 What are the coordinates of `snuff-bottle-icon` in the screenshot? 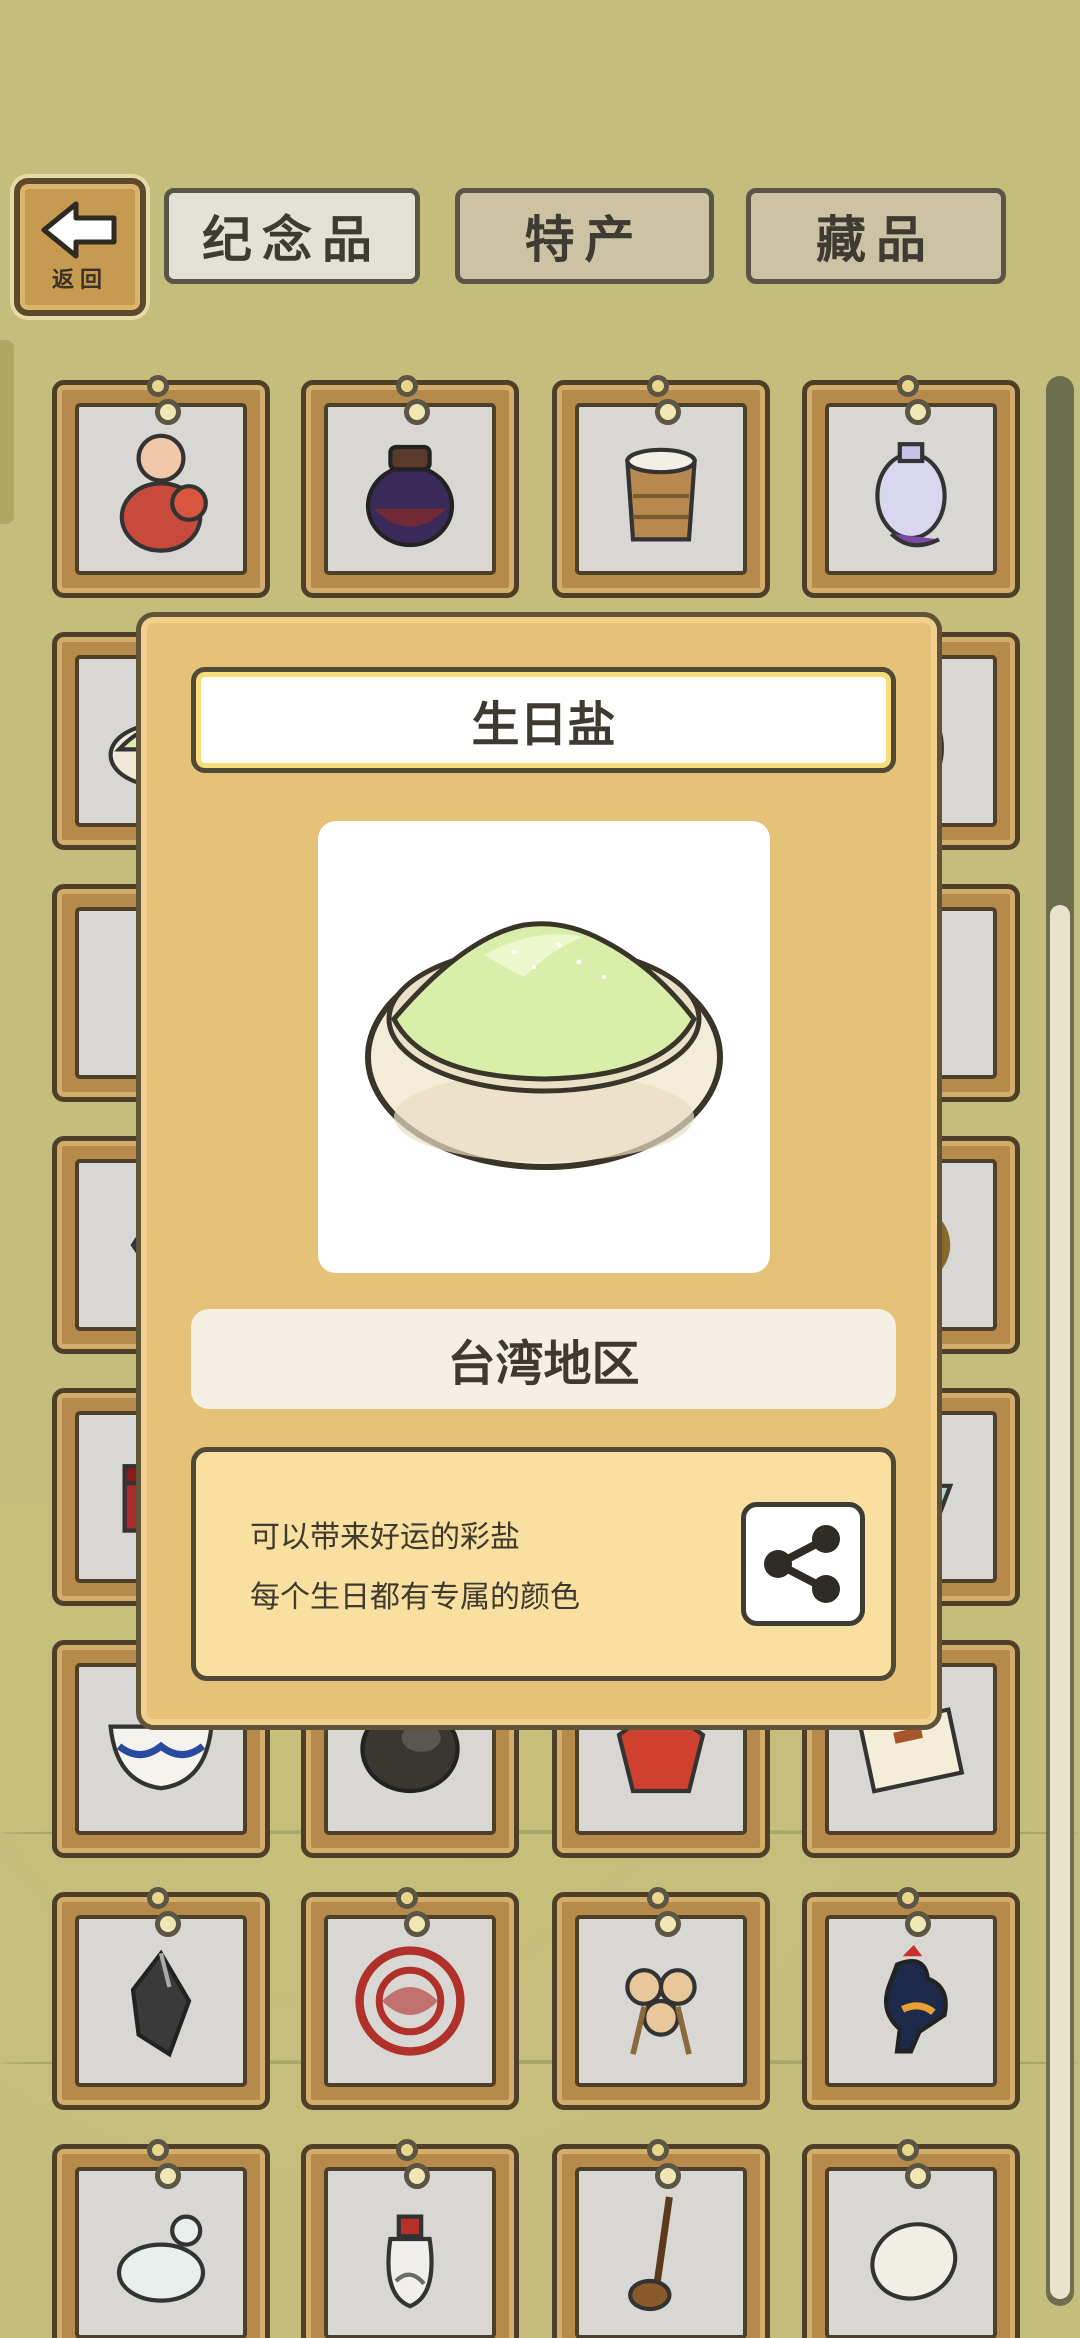 It's located at (410, 2261).